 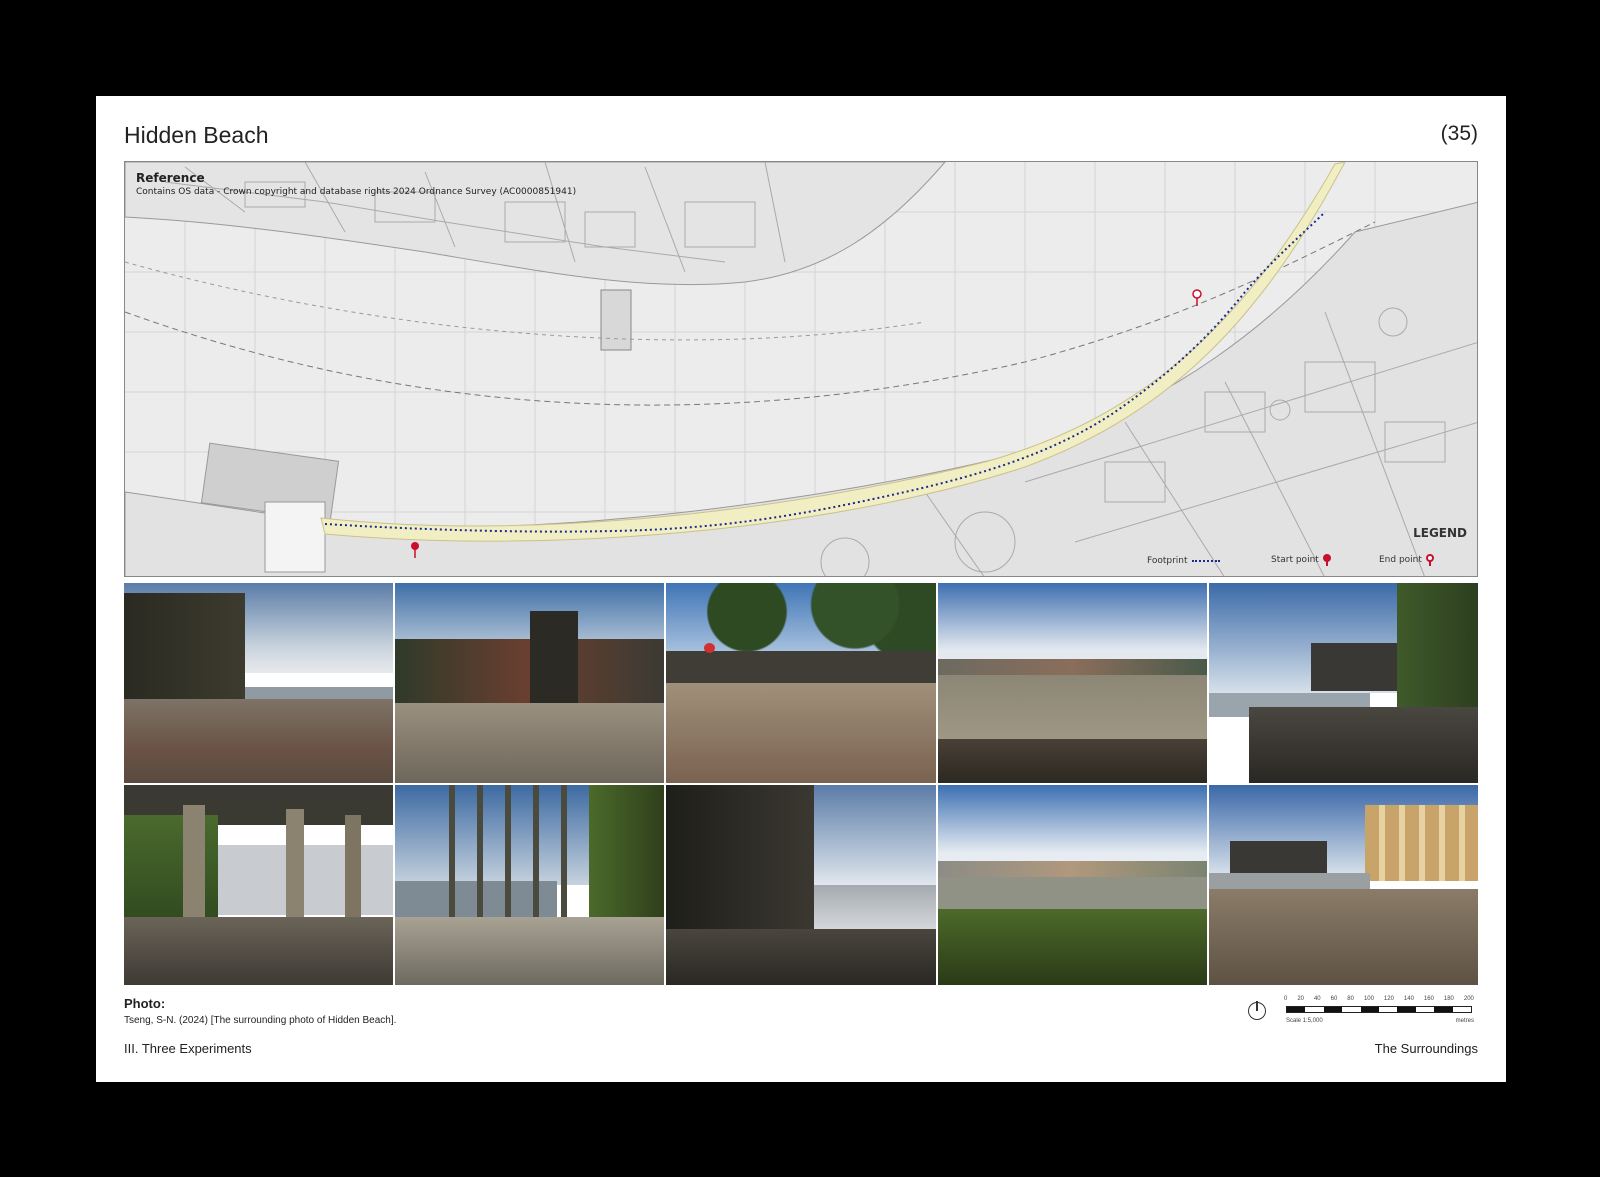 What do you see at coordinates (1286, 999) in the screenshot?
I see `scale-tick: 0` at bounding box center [1286, 999].